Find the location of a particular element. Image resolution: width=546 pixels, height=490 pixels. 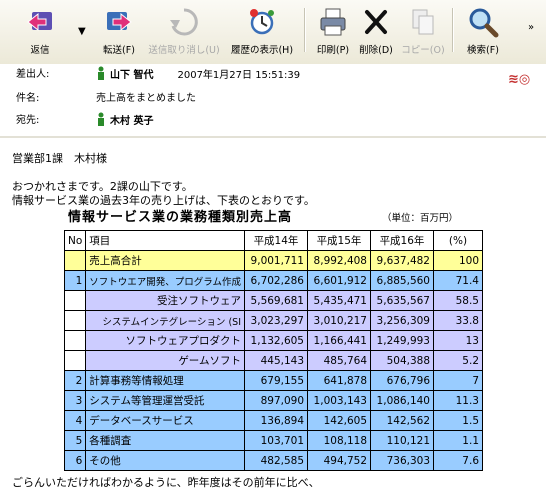

no-cell: 4 is located at coordinates (75, 420).